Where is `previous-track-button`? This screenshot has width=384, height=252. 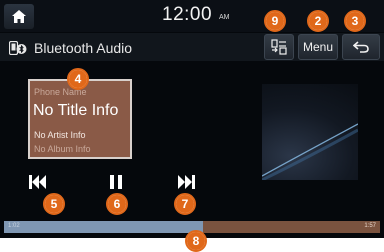
previous-track-button is located at coordinates (38, 182).